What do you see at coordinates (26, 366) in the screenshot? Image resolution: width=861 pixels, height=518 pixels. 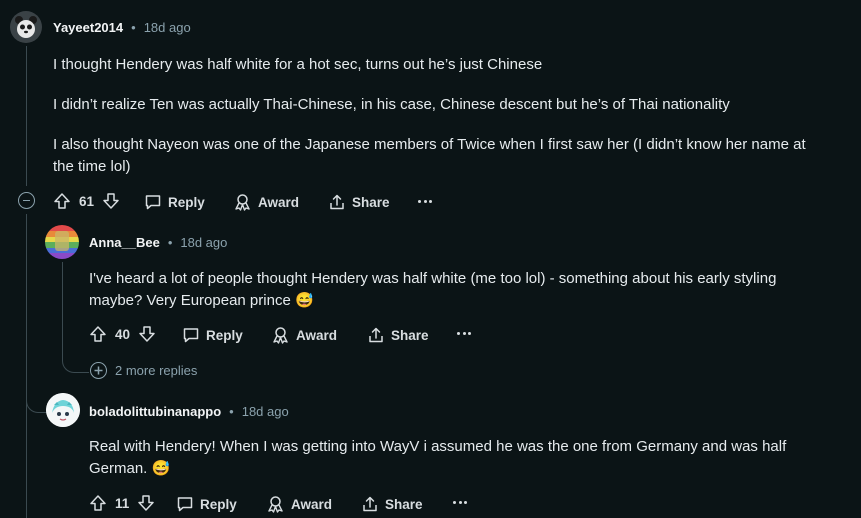 I see `thread-line-main` at bounding box center [26, 366].